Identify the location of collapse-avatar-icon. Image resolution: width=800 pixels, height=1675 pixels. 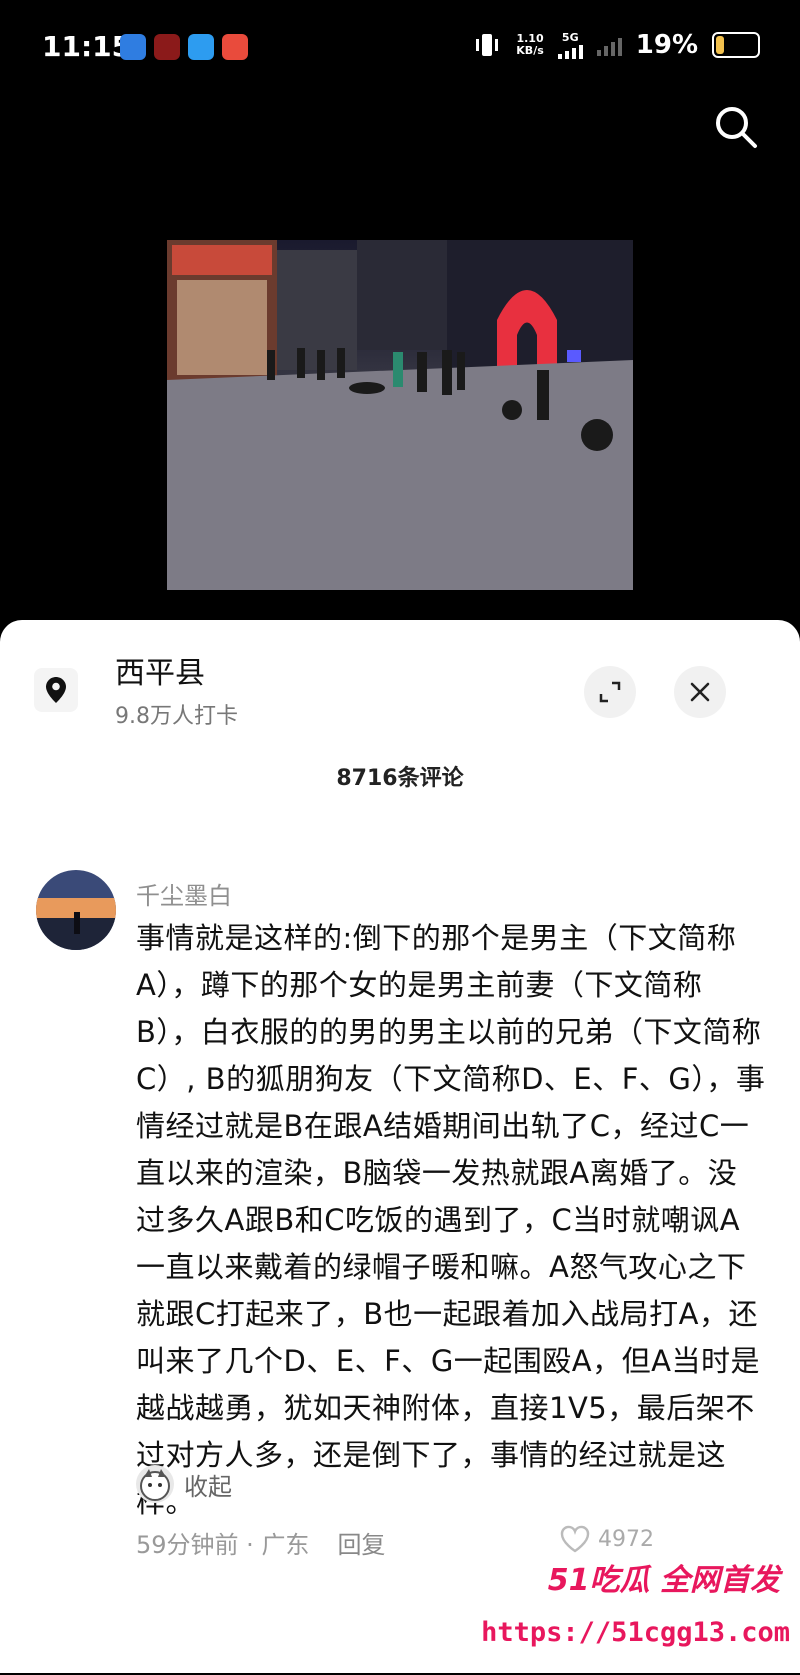
(155, 1484).